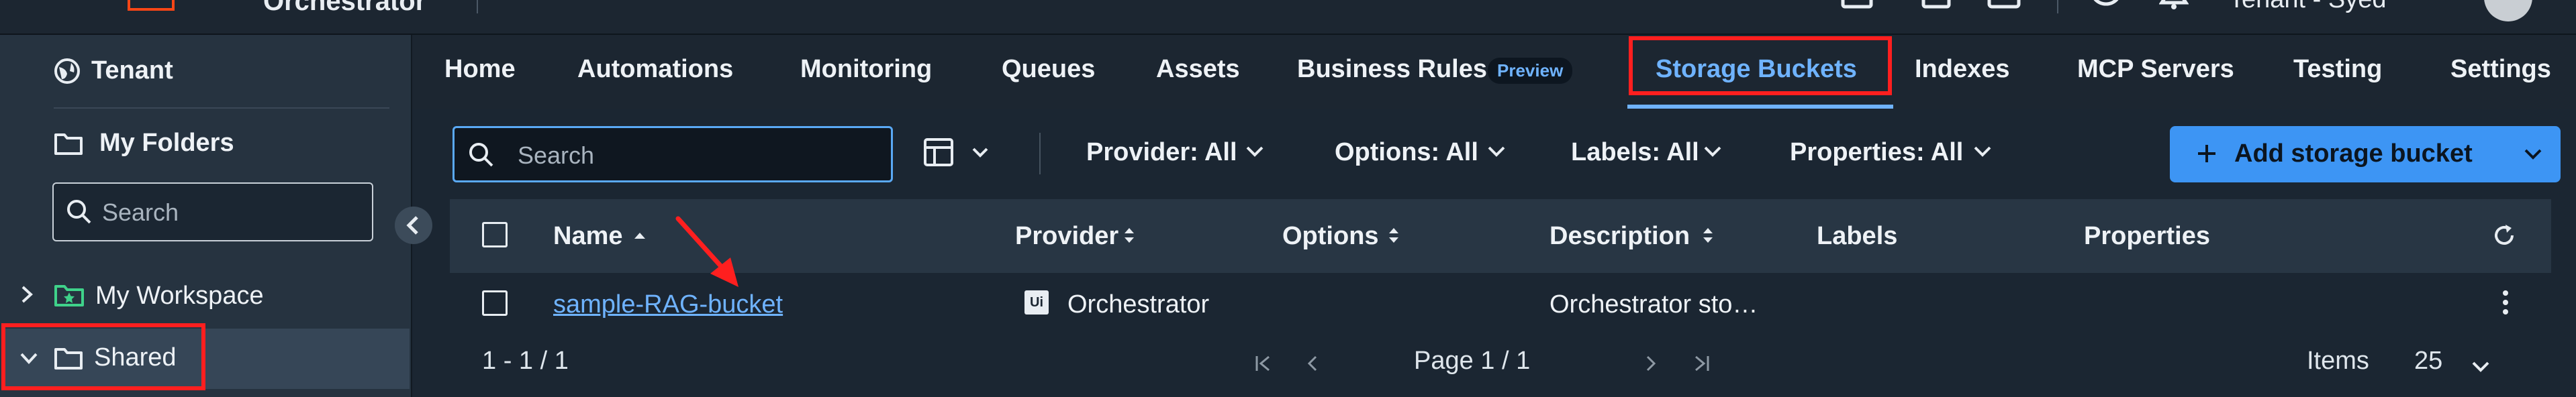 Image resolution: width=2576 pixels, height=397 pixels. What do you see at coordinates (1066, 237) in the screenshot?
I see `column-header-provider: Provider` at bounding box center [1066, 237].